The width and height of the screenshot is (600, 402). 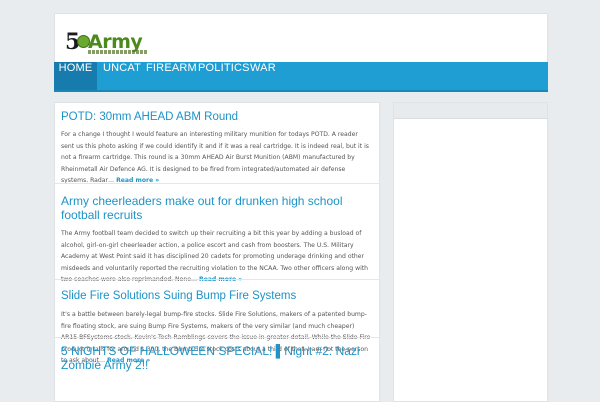 I want to click on logo-tagline-graphic, so click(x=118, y=52).